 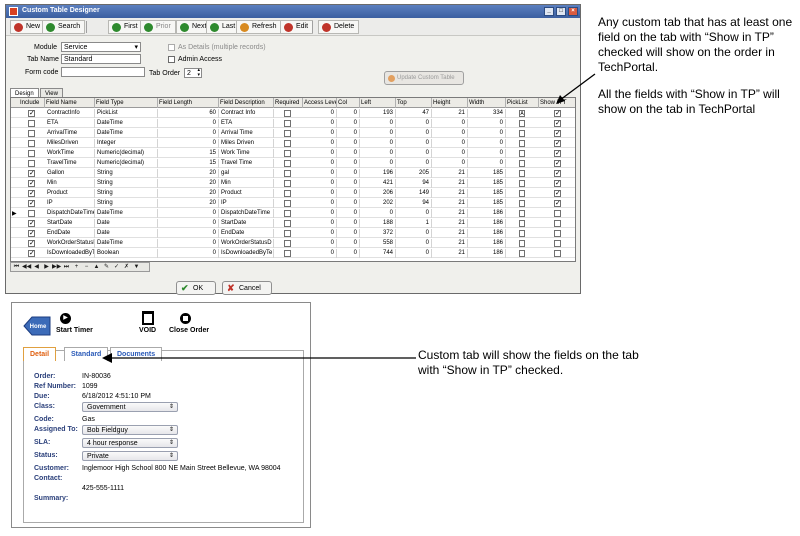 What do you see at coordinates (31, 163) in the screenshot?
I see `include-checkbox` at bounding box center [31, 163].